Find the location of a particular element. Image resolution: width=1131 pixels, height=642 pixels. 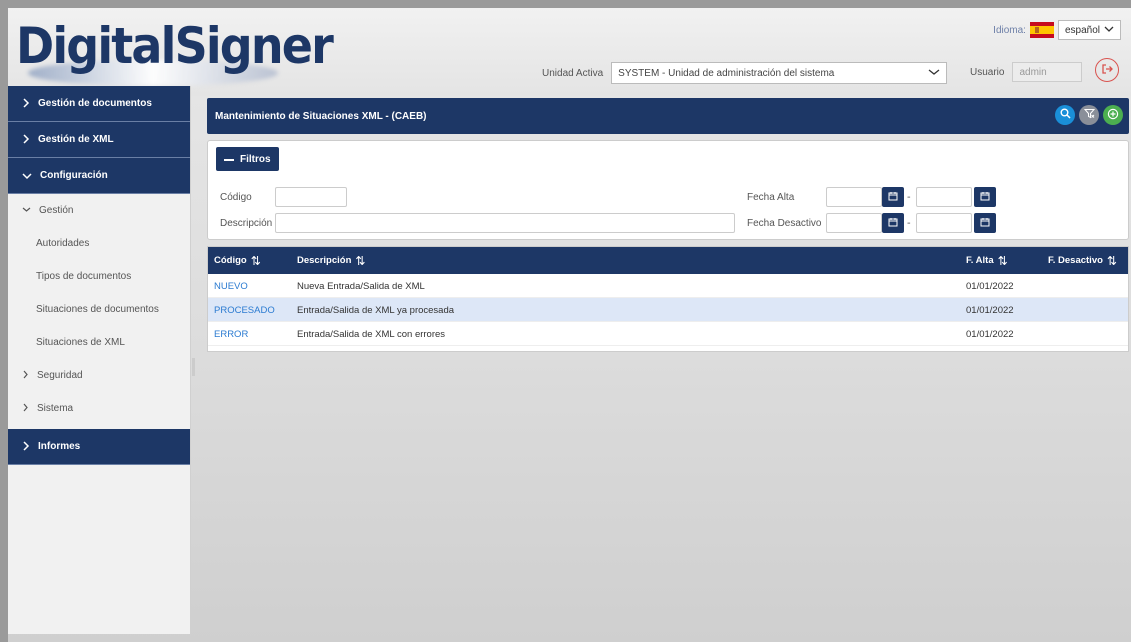

sidebar-item-situaciones-xml: Situaciones de XML is located at coordinates (99, 342).